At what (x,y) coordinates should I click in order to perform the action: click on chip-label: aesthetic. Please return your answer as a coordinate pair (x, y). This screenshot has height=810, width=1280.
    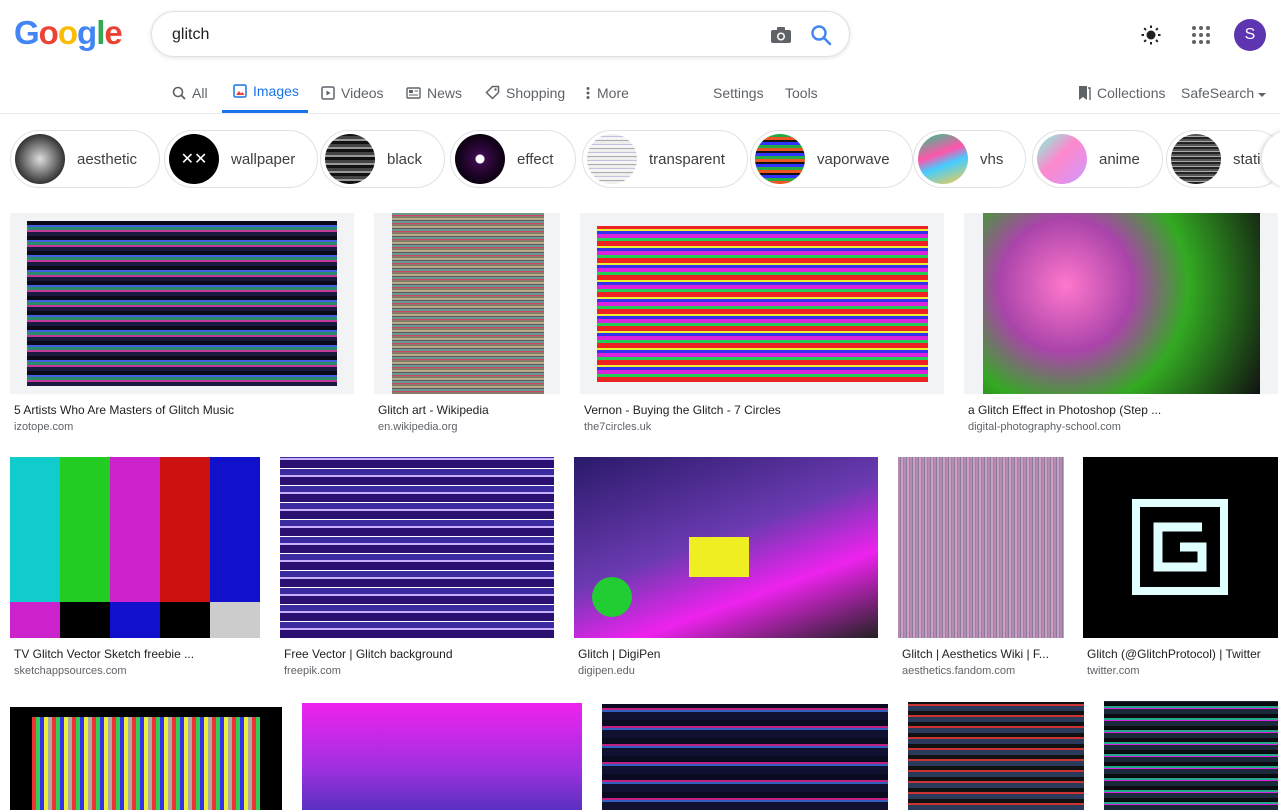
    Looking at the image, I should click on (107, 159).